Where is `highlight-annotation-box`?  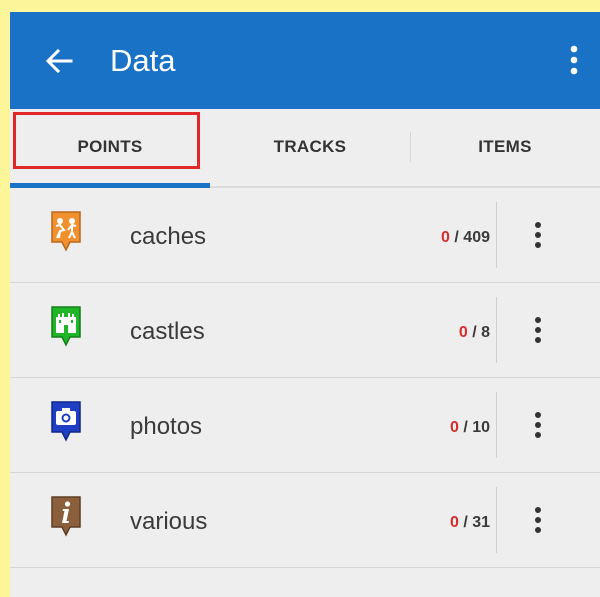 highlight-annotation-box is located at coordinates (106, 140).